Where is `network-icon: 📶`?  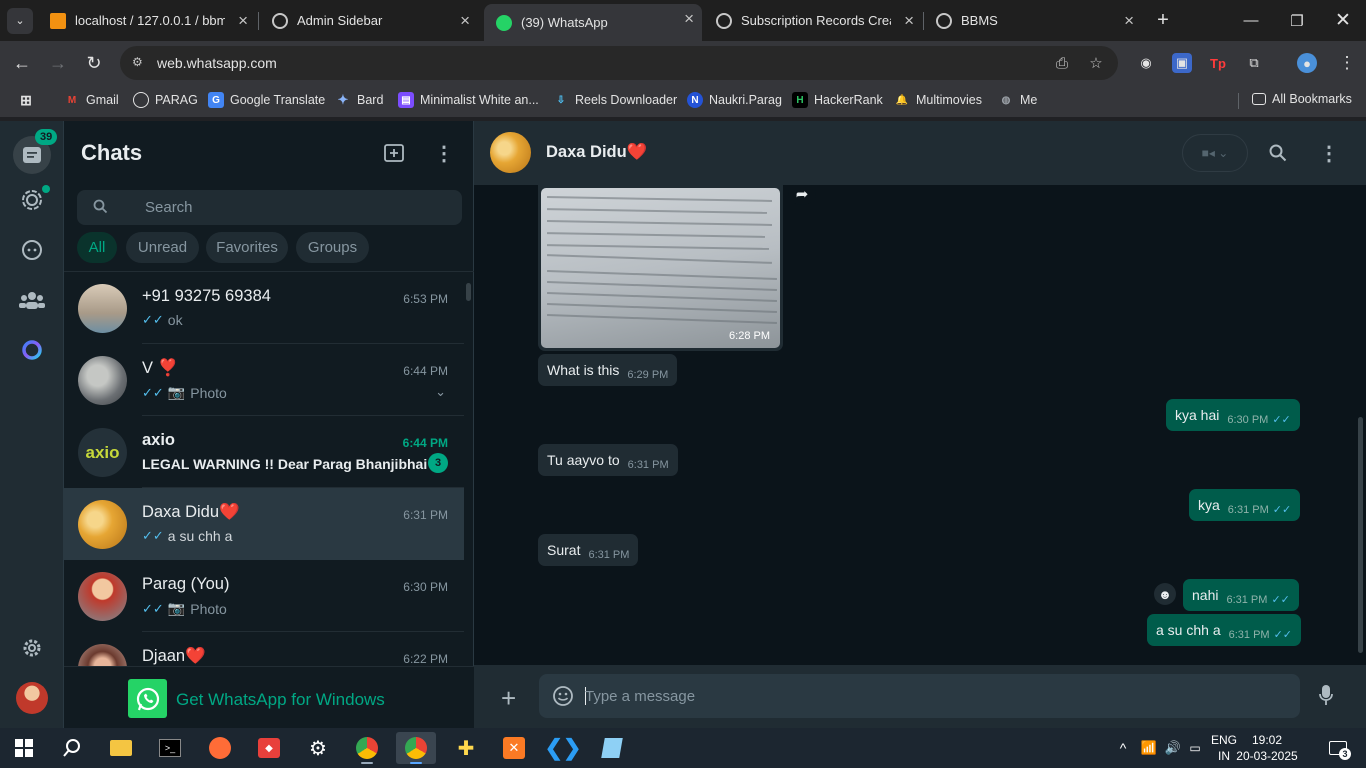 network-icon: 📶 is located at coordinates (1149, 748).